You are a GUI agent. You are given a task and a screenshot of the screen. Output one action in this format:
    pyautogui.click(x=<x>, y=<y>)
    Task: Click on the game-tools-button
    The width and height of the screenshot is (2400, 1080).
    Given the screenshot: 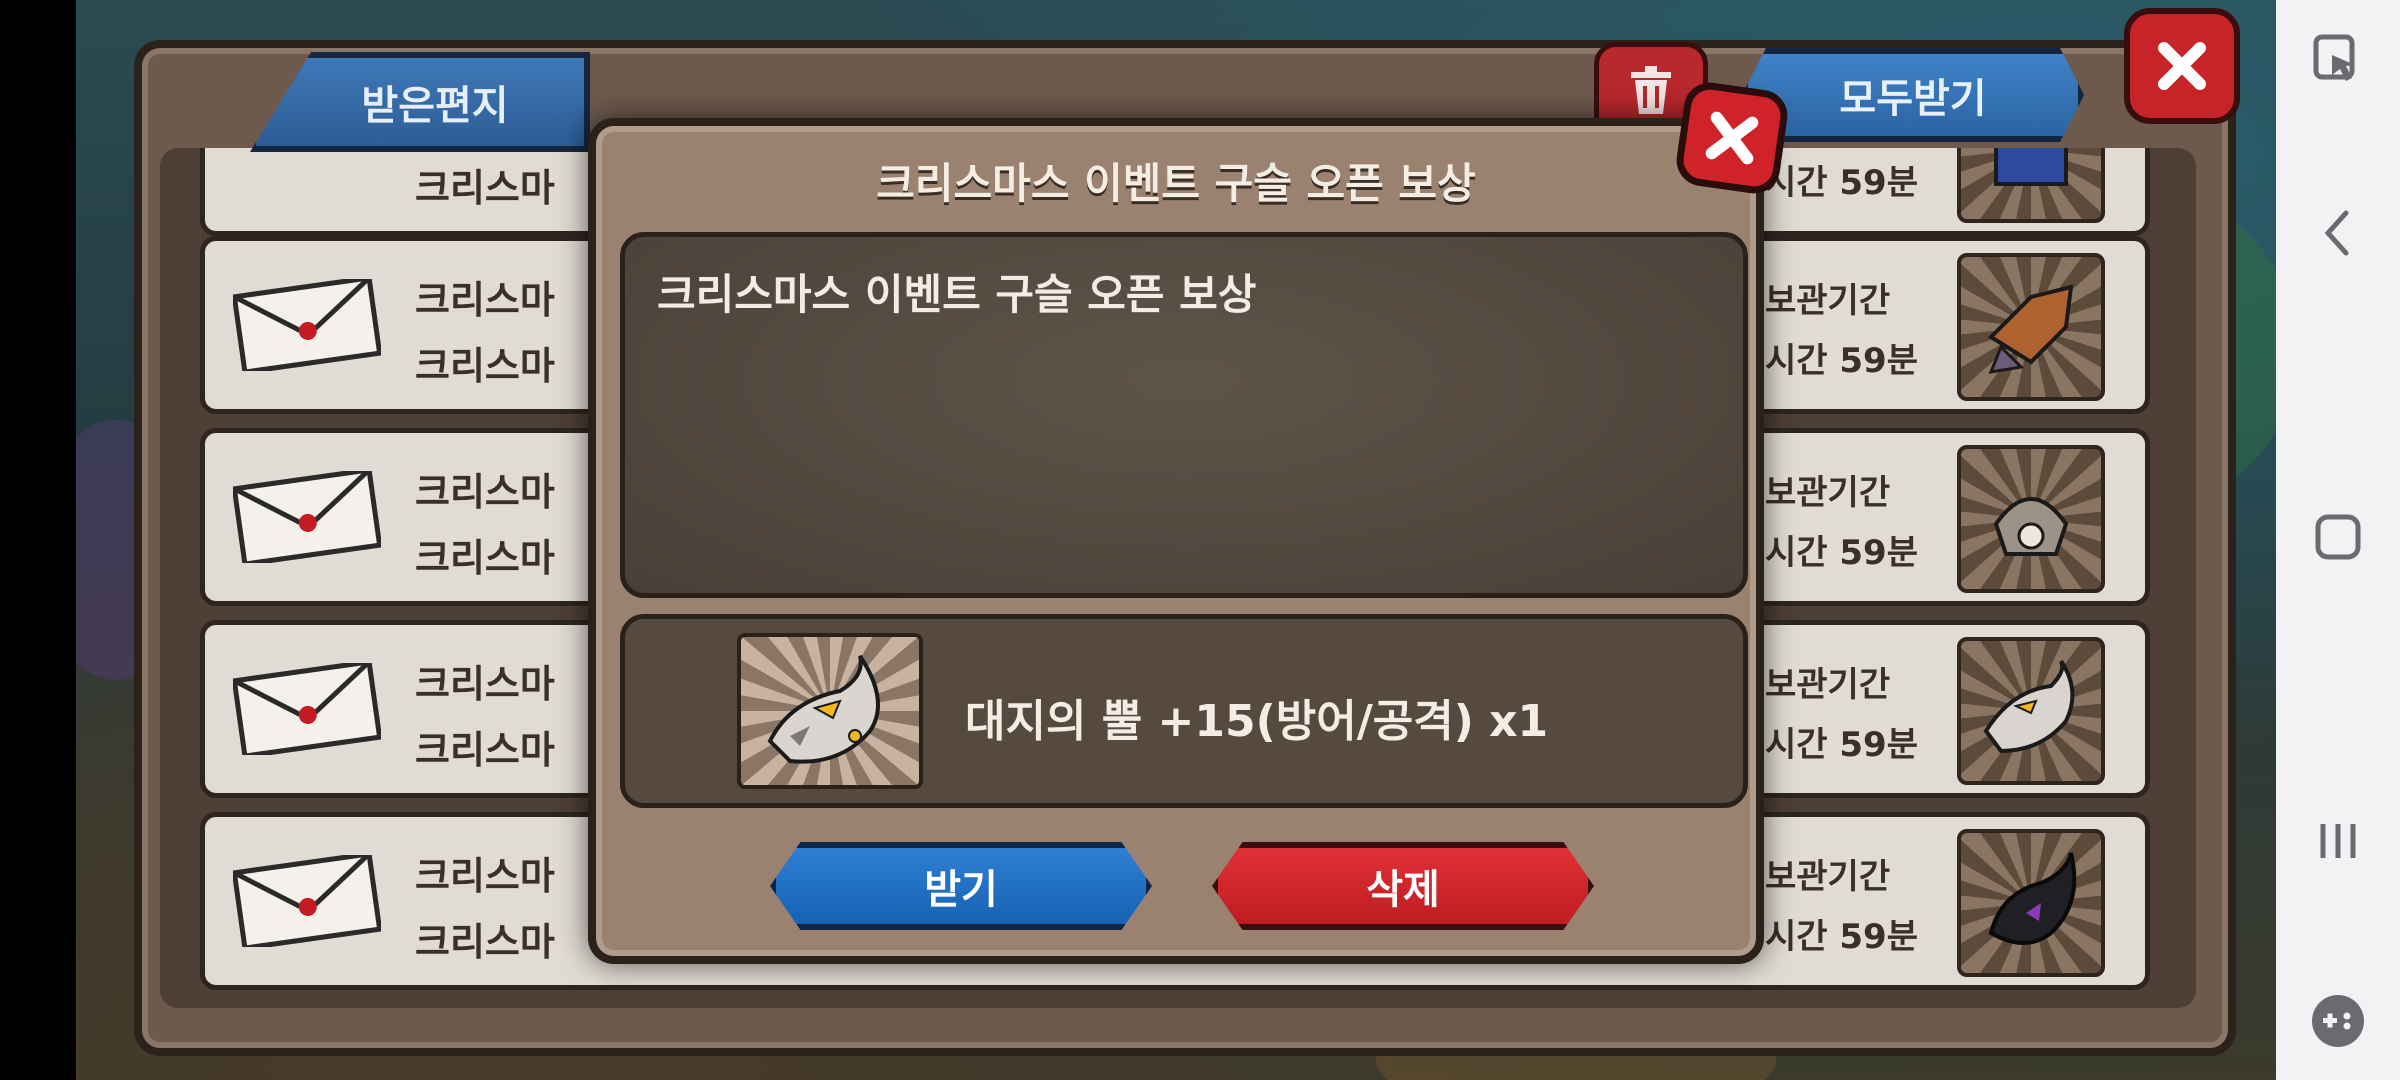 What is the action you would take?
    pyautogui.click(x=2338, y=1021)
    